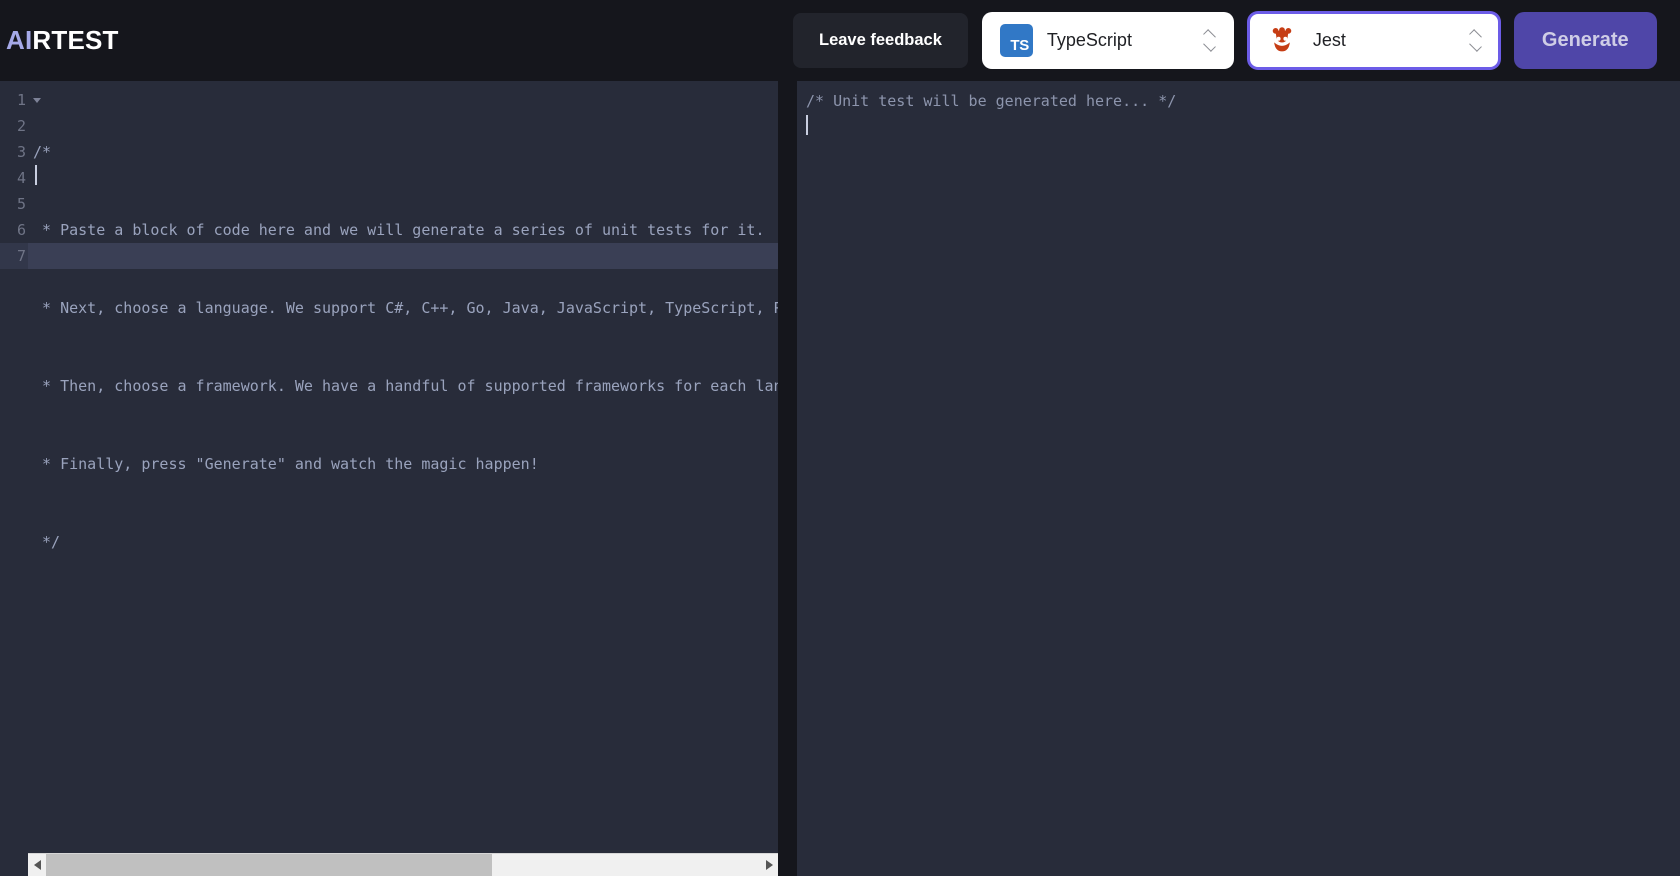 The height and width of the screenshot is (876, 1680). What do you see at coordinates (880, 40) in the screenshot?
I see `leave-feedback-button: Leave feedback` at bounding box center [880, 40].